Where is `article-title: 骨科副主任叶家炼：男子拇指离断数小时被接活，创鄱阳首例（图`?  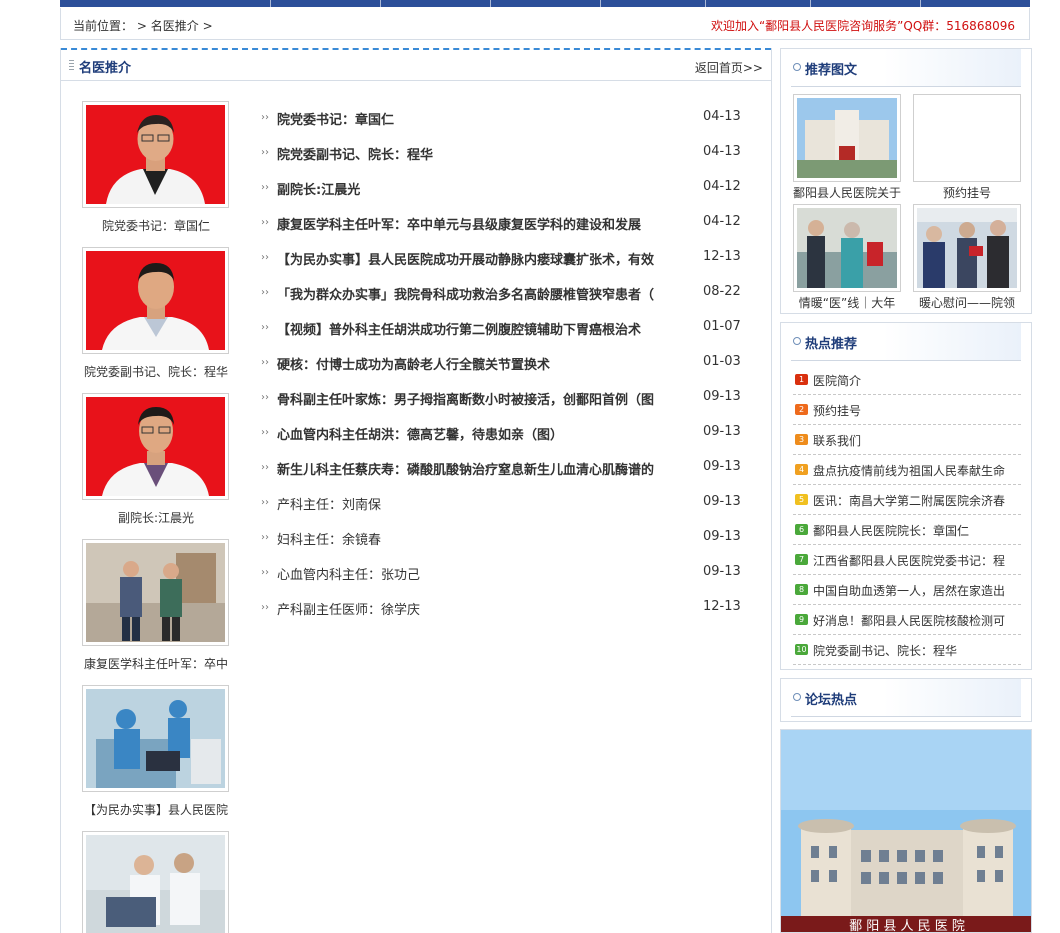
article-title: 骨科副主任叶家炼：男子拇指离断数小时被接活，创鄱阳首例（图 is located at coordinates (482, 398).